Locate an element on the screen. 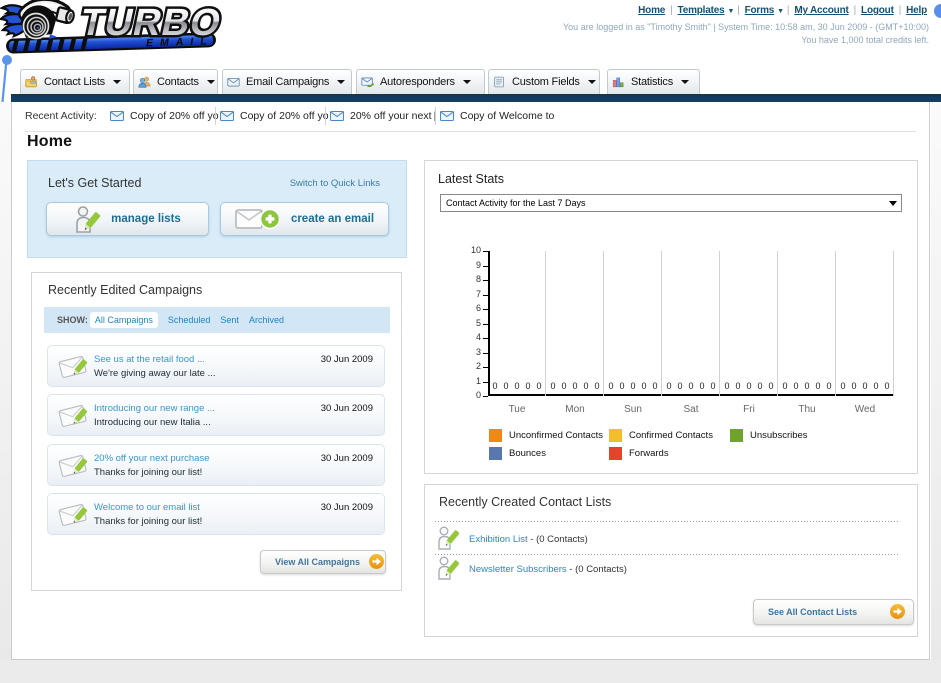  svg-text: TURBO is located at coordinates (151, 22).